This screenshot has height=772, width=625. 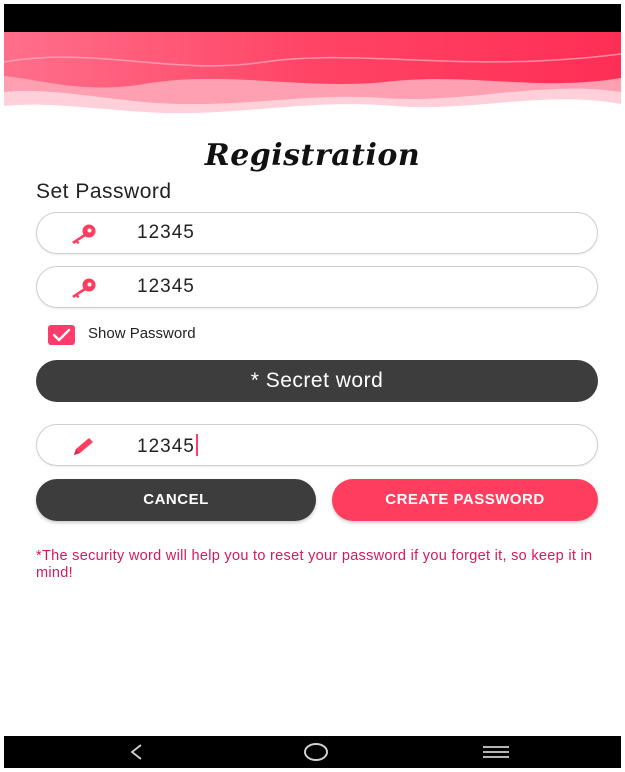 I want to click on secret-word-field: 12345, so click(x=317, y=445).